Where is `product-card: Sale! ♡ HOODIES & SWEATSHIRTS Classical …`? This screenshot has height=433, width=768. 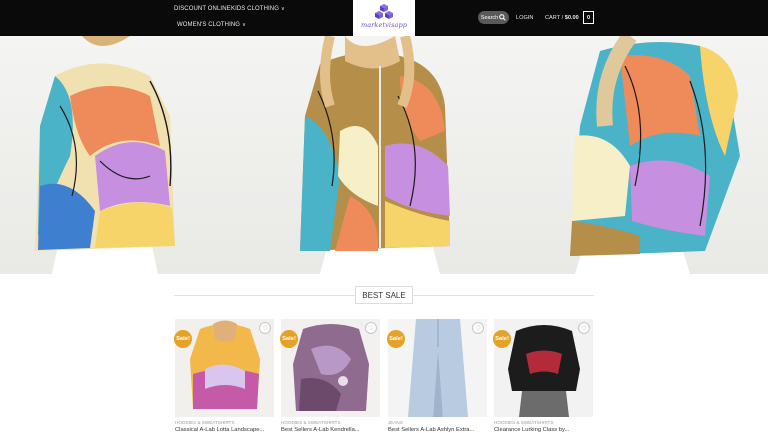
product-card: Sale! ♡ HOODIES & SWEATSHIRTS Classical … is located at coordinates (224, 376).